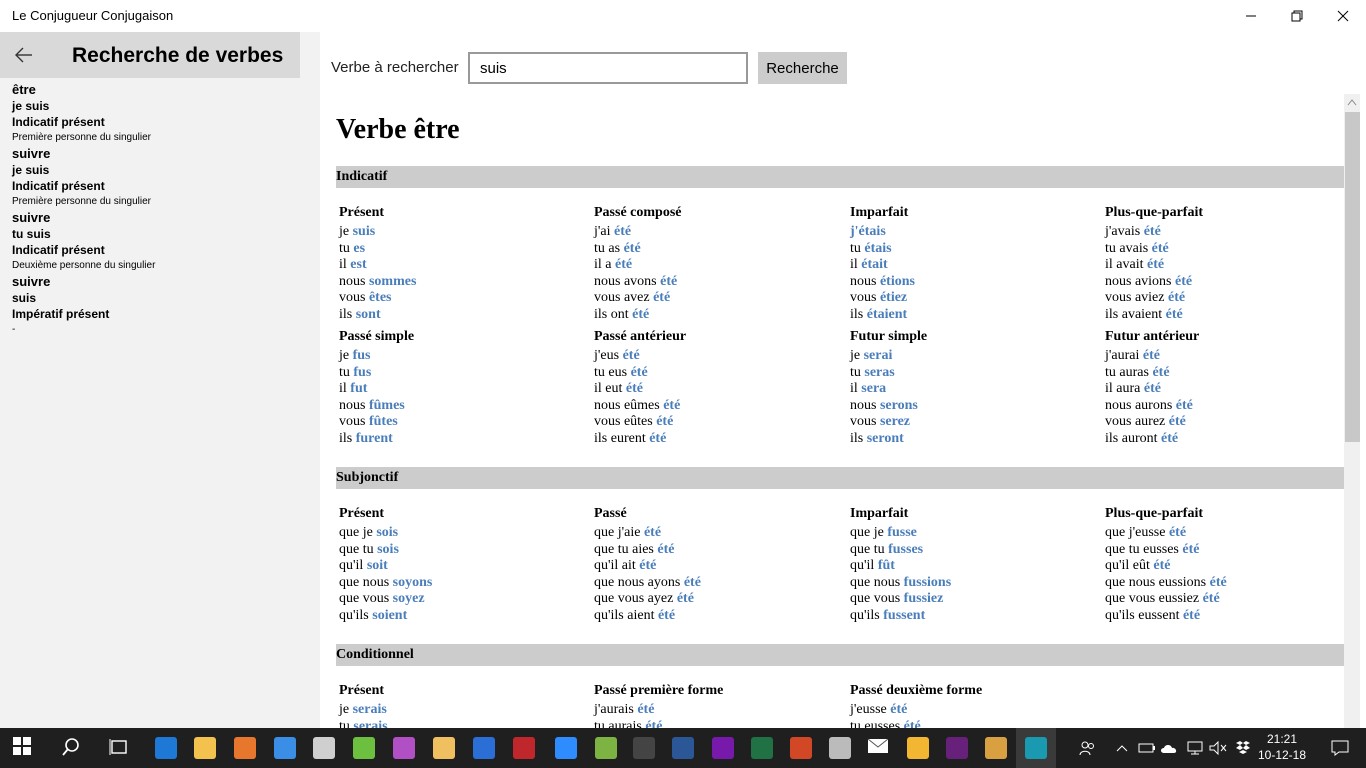 This screenshot has width=1366, height=768. I want to click on verb-form-link: fûtes, so click(383, 421).